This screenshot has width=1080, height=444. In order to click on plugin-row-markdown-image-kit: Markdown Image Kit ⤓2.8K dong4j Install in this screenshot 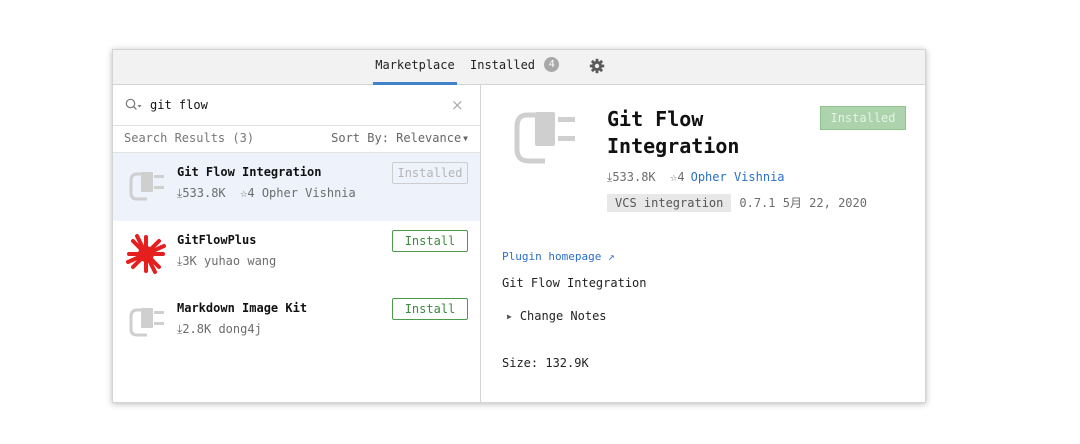, I will do `click(296, 323)`.